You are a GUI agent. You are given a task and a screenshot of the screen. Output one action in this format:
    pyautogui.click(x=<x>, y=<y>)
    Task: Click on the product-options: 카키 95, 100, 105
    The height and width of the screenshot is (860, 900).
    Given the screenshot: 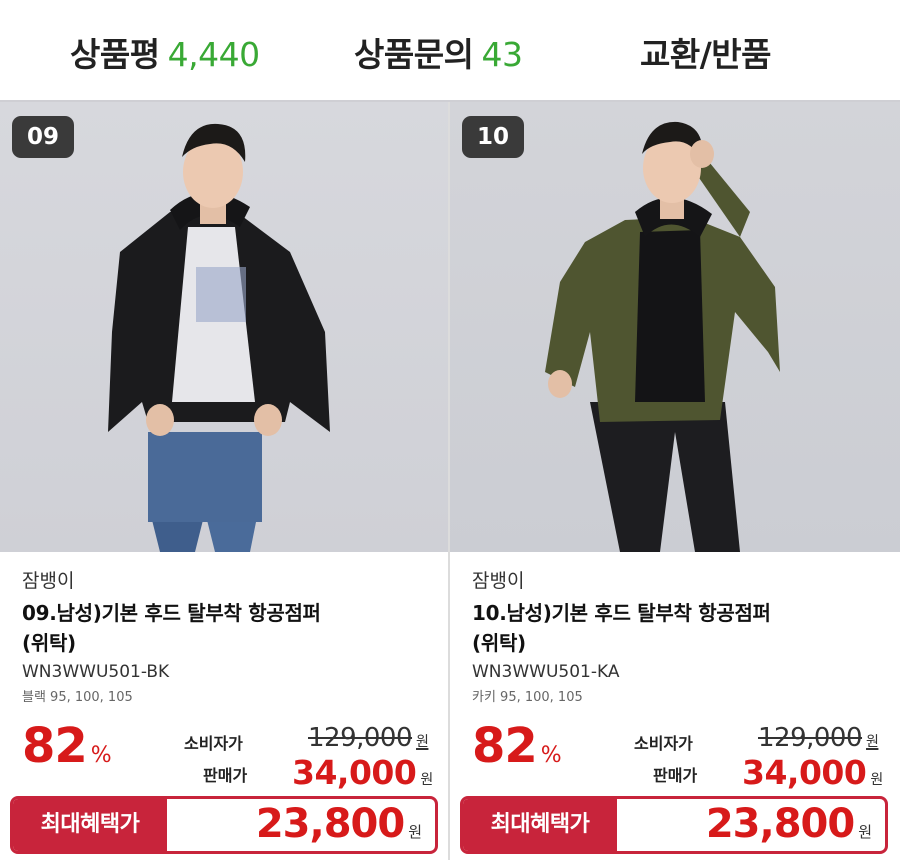 What is the action you would take?
    pyautogui.click(x=527, y=697)
    